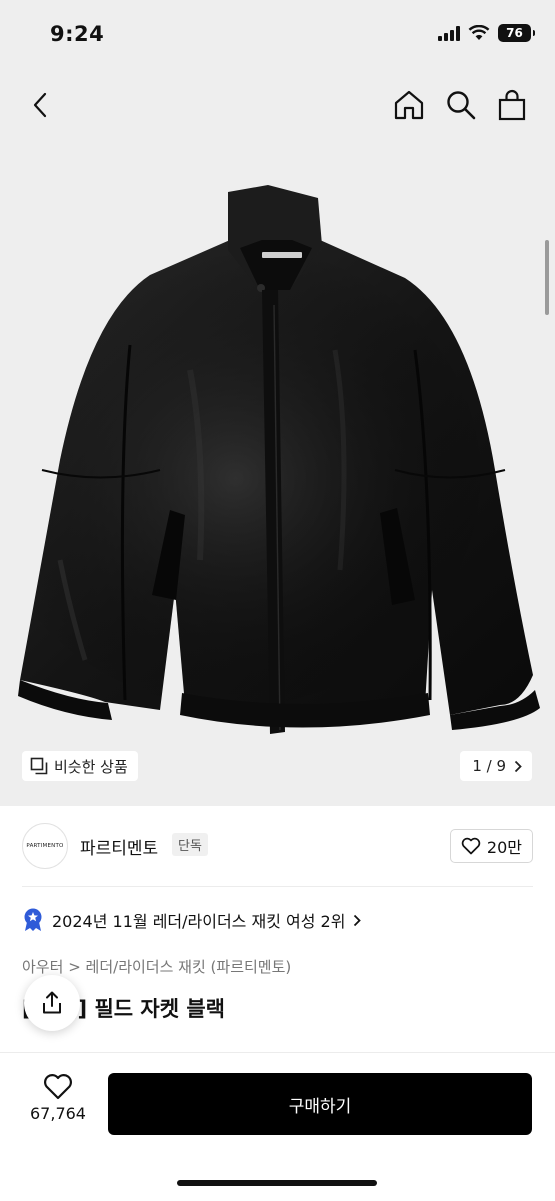  Describe the element at coordinates (479, 32) in the screenshot. I see `wifi-icon` at that location.